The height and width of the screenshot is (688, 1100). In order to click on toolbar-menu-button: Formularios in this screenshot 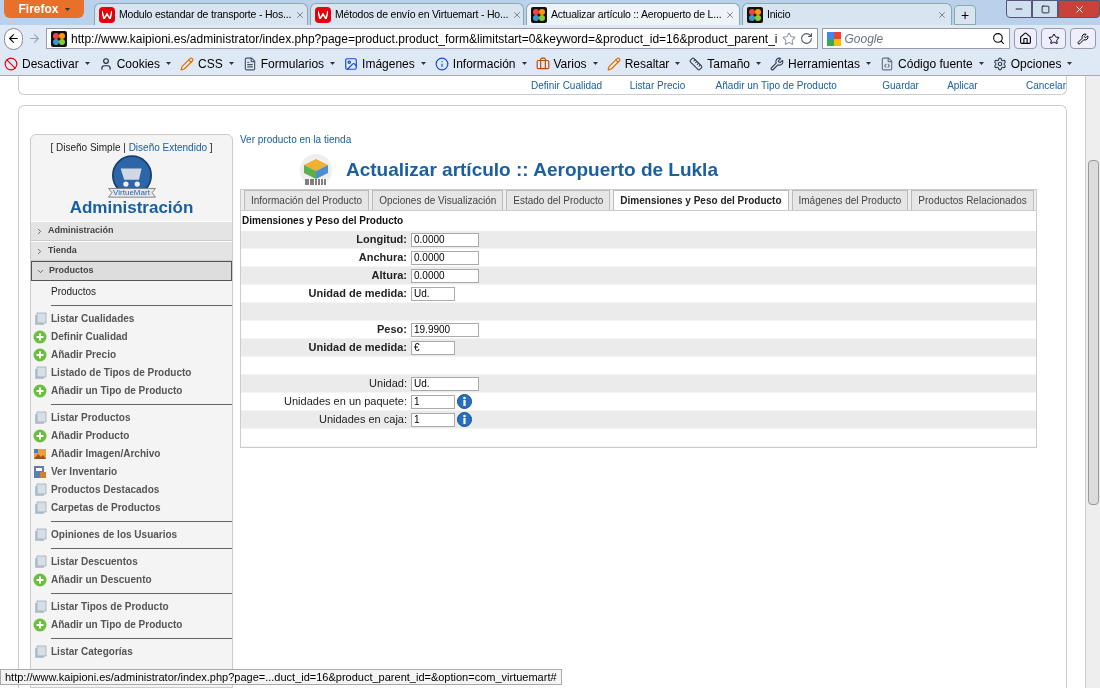, I will do `click(289, 63)`.